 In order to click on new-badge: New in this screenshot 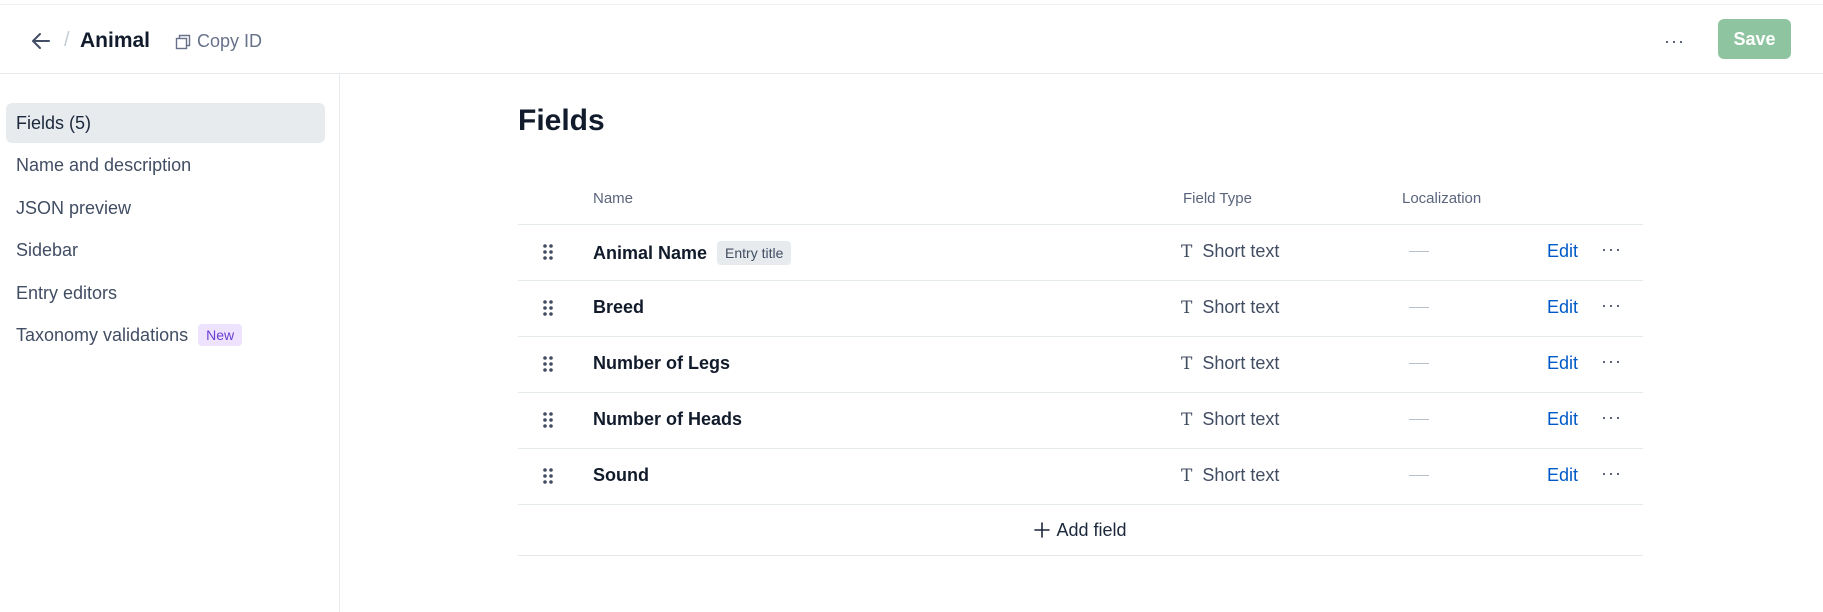, I will do `click(220, 335)`.